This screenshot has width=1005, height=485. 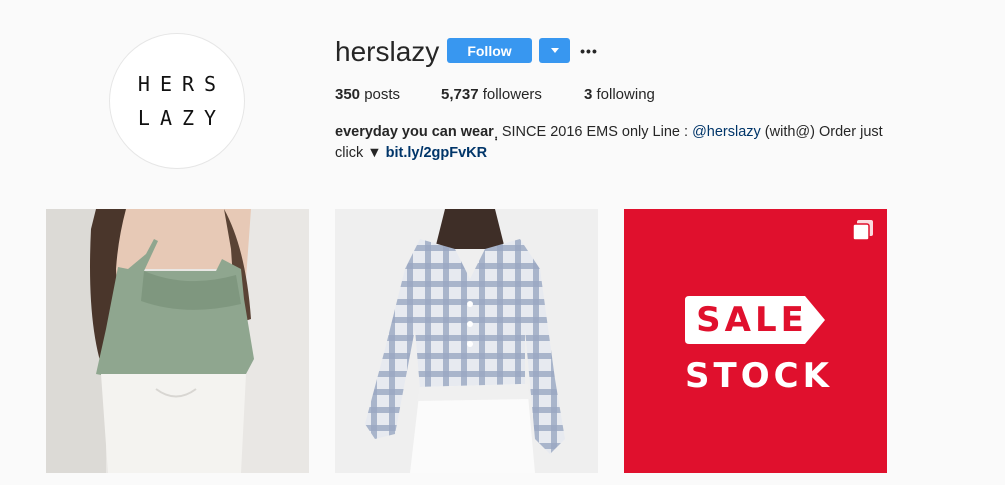 I want to click on following-link: 3 following, so click(x=619, y=95).